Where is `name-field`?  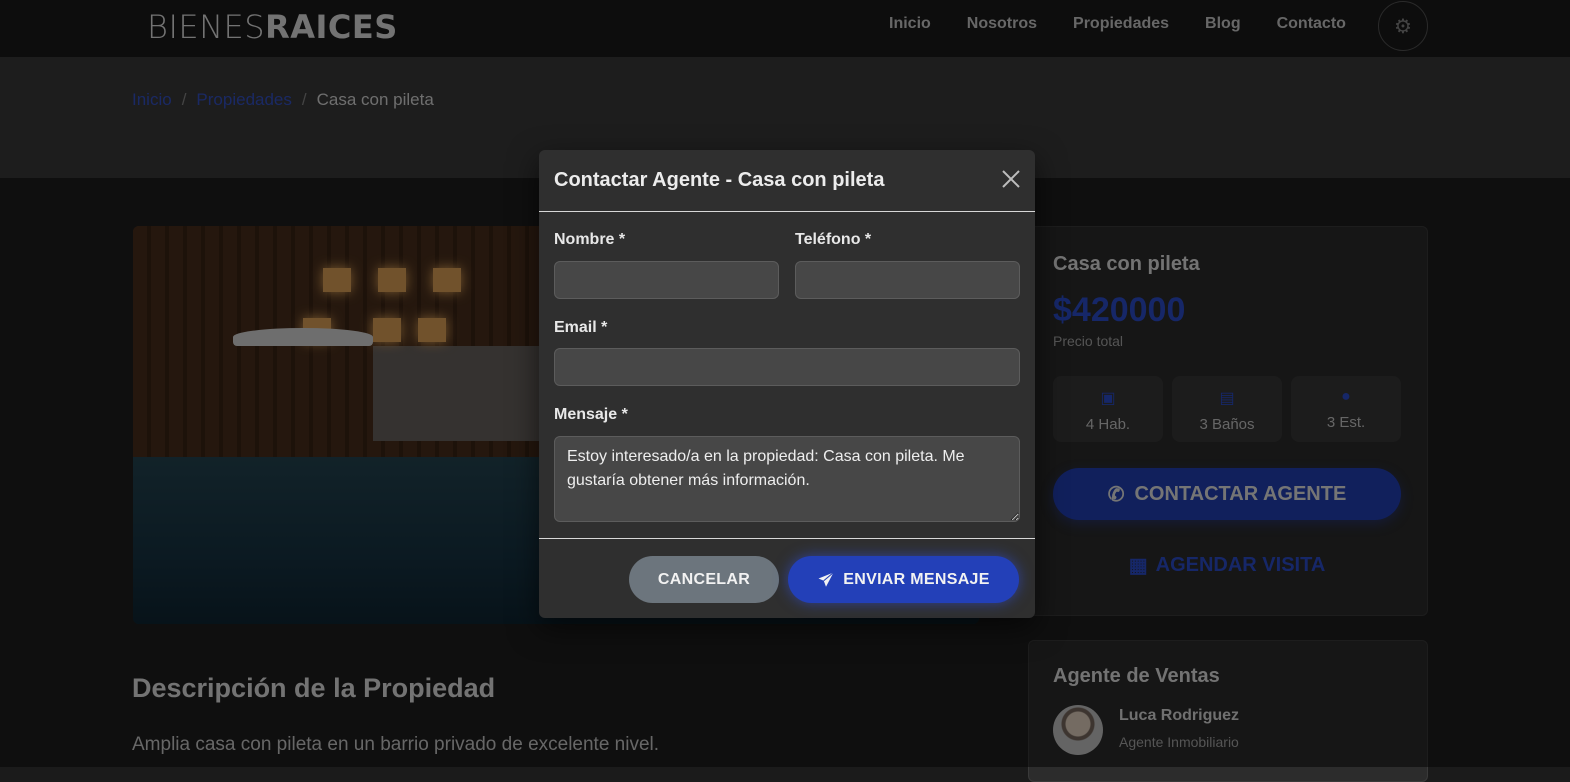
name-field is located at coordinates (666, 280).